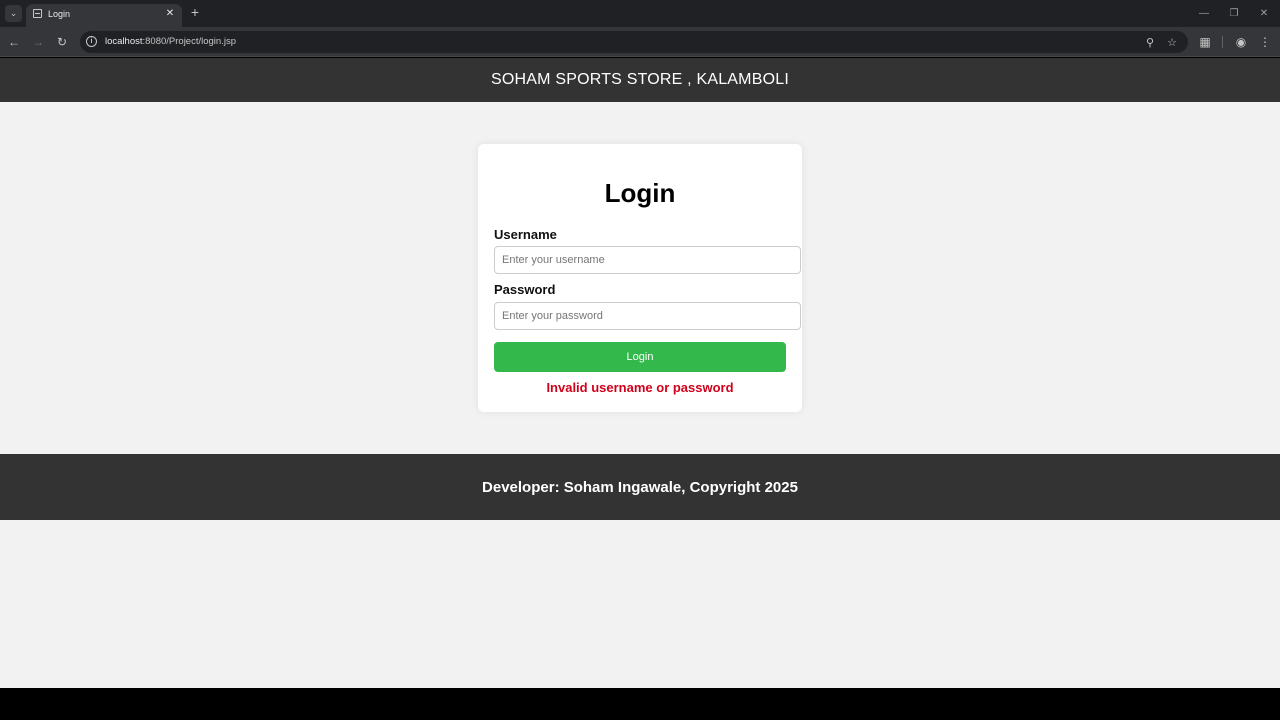  What do you see at coordinates (525, 234) in the screenshot?
I see `username-label: Username` at bounding box center [525, 234].